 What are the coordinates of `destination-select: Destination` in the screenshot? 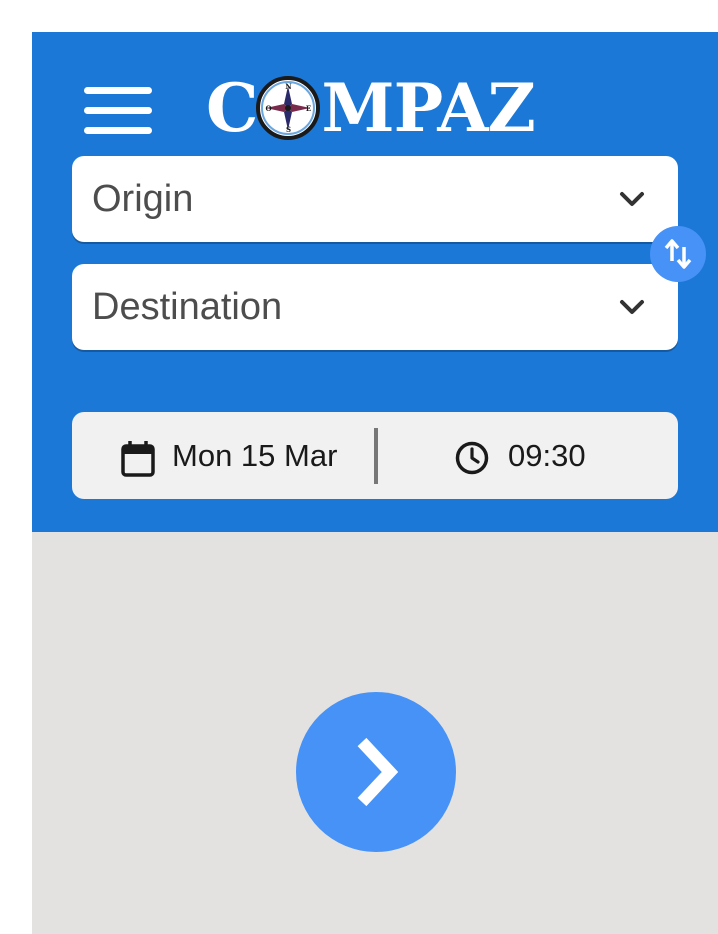 It's located at (375, 307).